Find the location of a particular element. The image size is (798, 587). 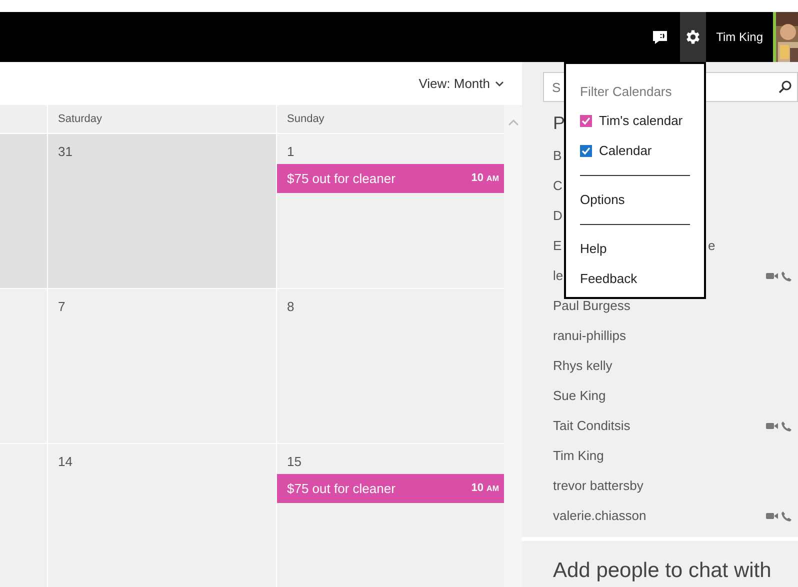

date-number: 8 is located at coordinates (291, 307).